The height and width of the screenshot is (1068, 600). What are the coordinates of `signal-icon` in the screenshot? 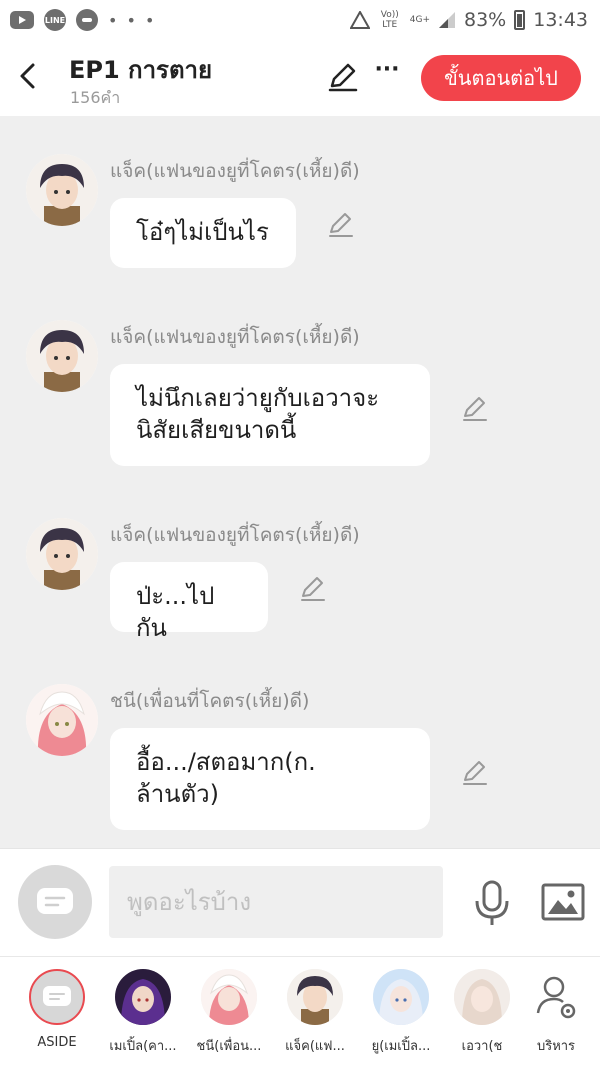 It's located at (447, 20).